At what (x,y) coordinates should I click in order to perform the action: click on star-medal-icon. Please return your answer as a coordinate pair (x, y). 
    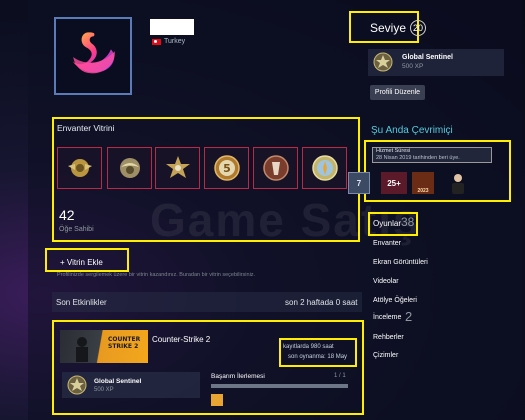
    Looking at the image, I should click on (177, 167).